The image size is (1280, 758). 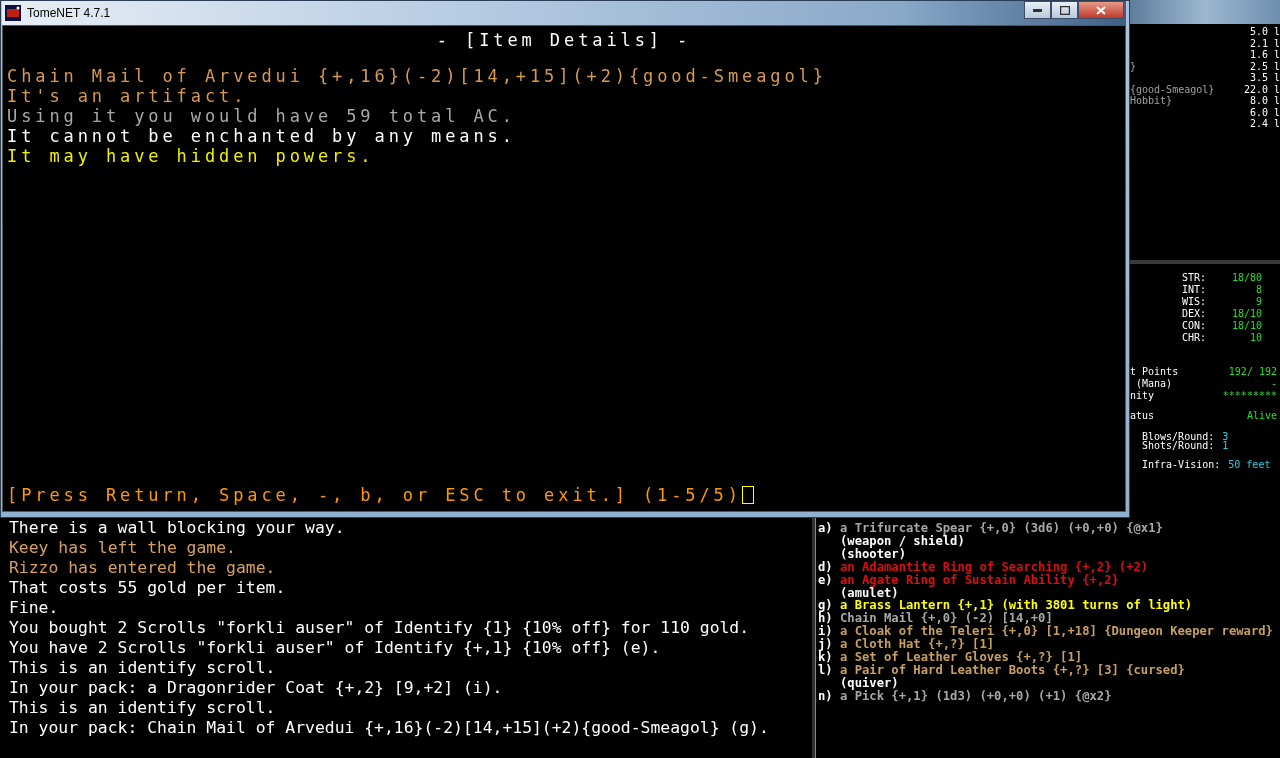 I want to click on detail-line: It may have hidden powers., so click(x=191, y=156).